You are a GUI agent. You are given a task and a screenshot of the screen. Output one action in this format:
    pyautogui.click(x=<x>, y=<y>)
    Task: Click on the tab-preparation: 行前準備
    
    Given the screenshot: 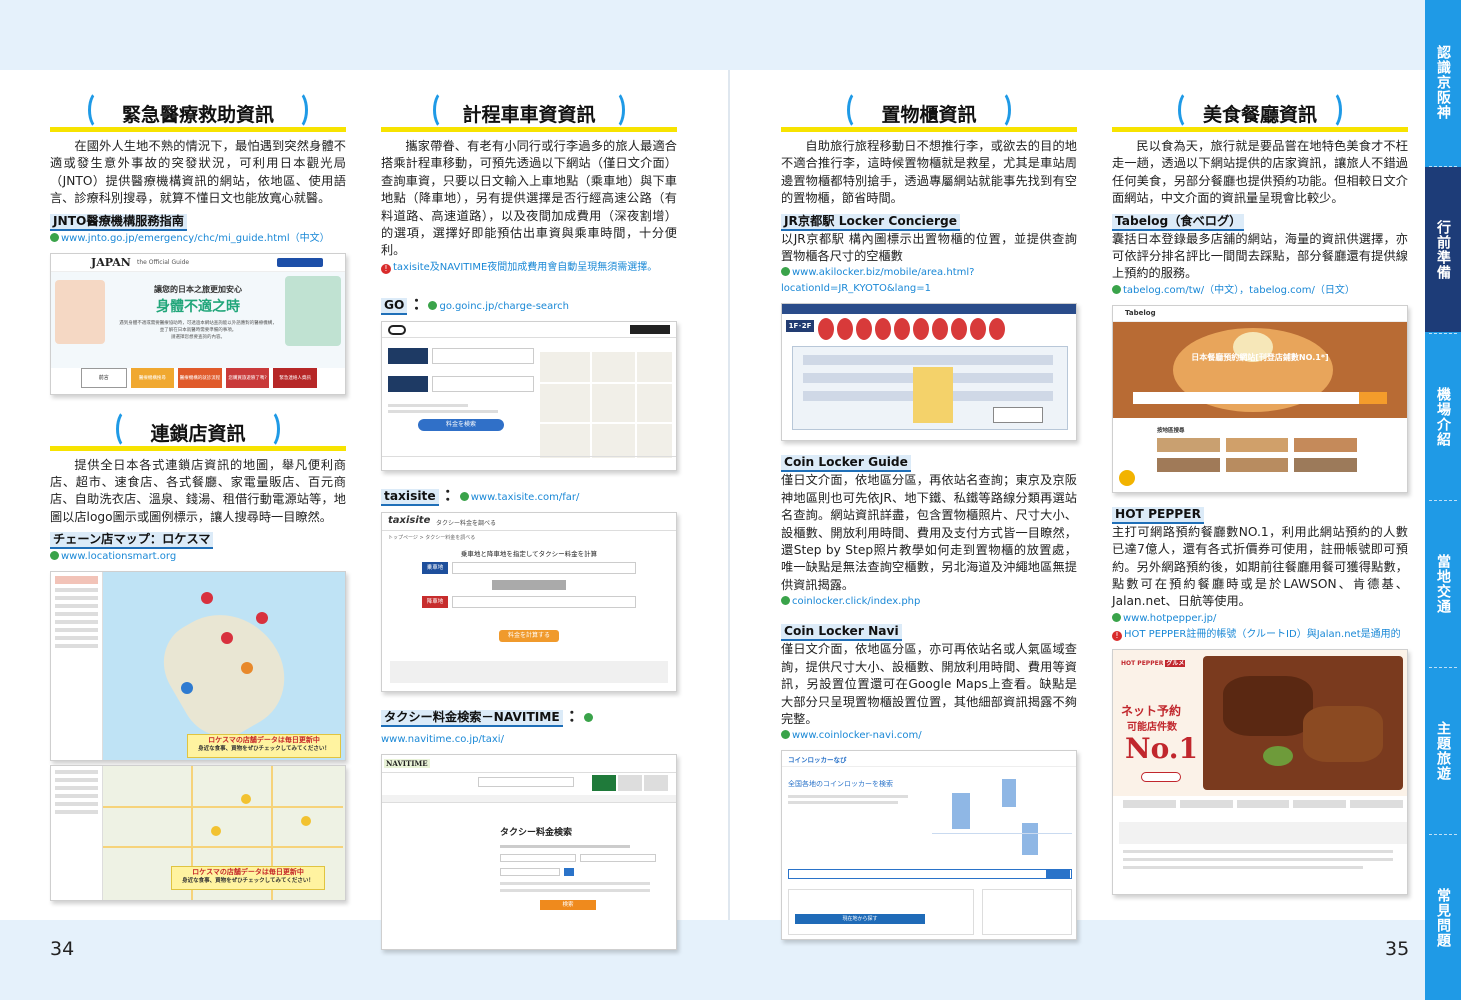 What is the action you would take?
    pyautogui.click(x=1443, y=249)
    